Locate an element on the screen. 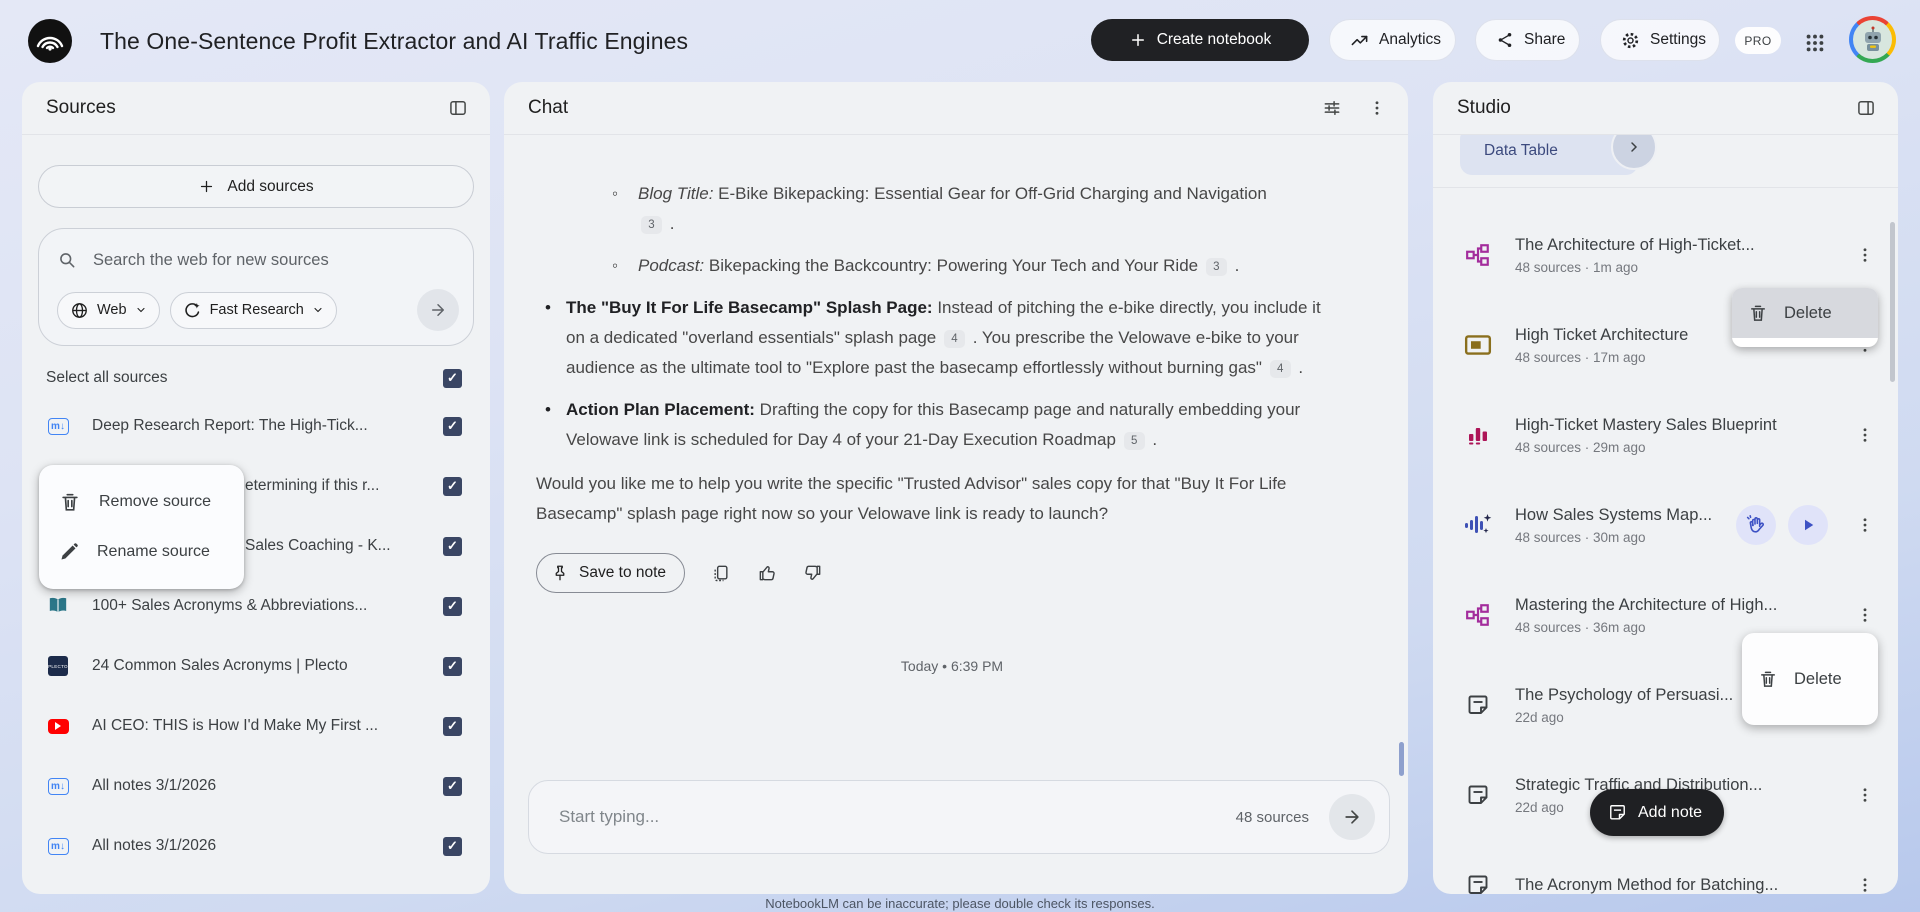  sources-count-label: 48 sources is located at coordinates (1272, 817).